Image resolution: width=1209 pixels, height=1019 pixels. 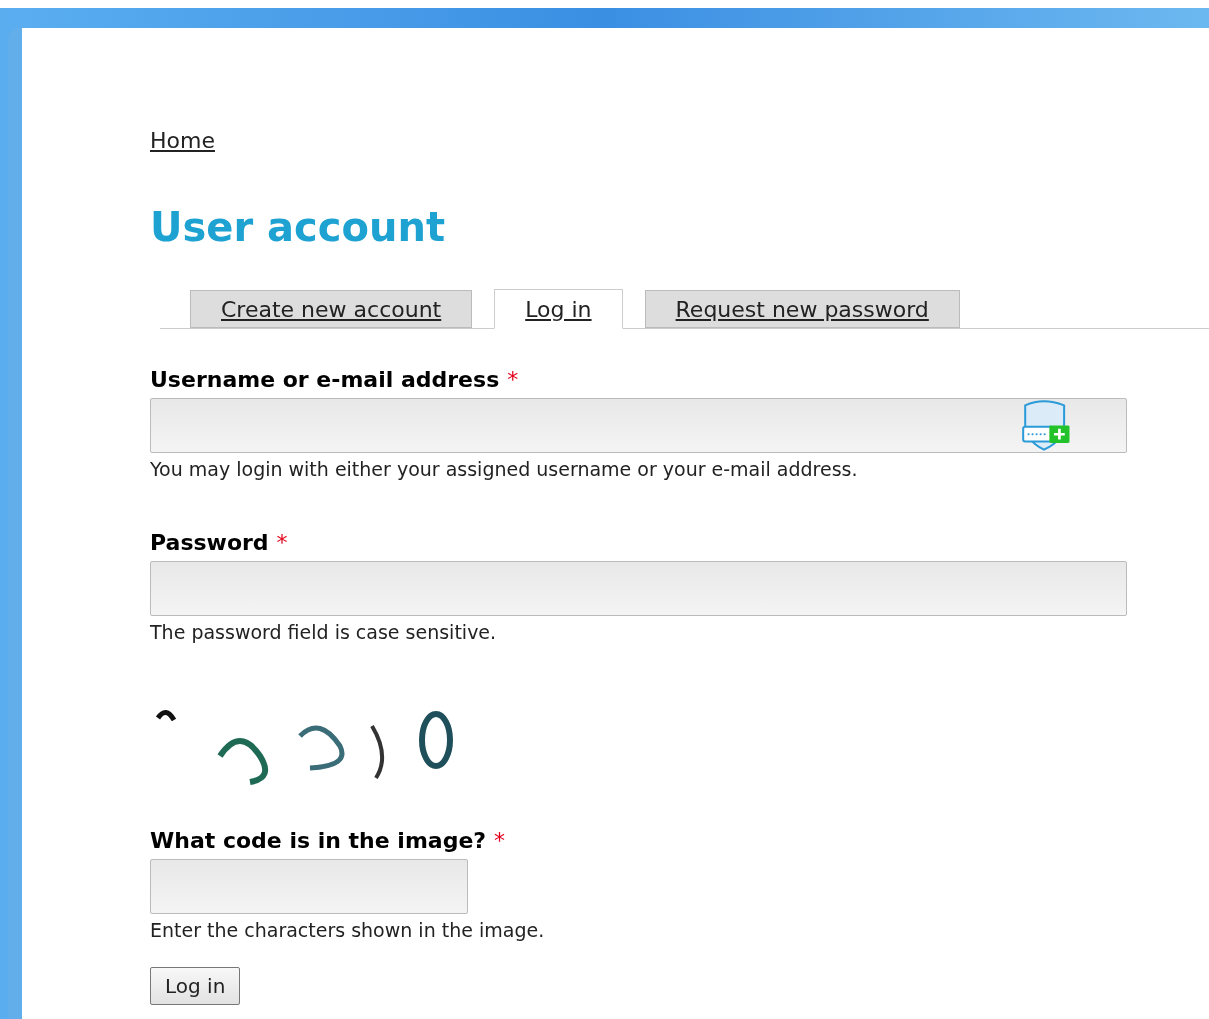 I want to click on tab: Log in, so click(x=558, y=309).